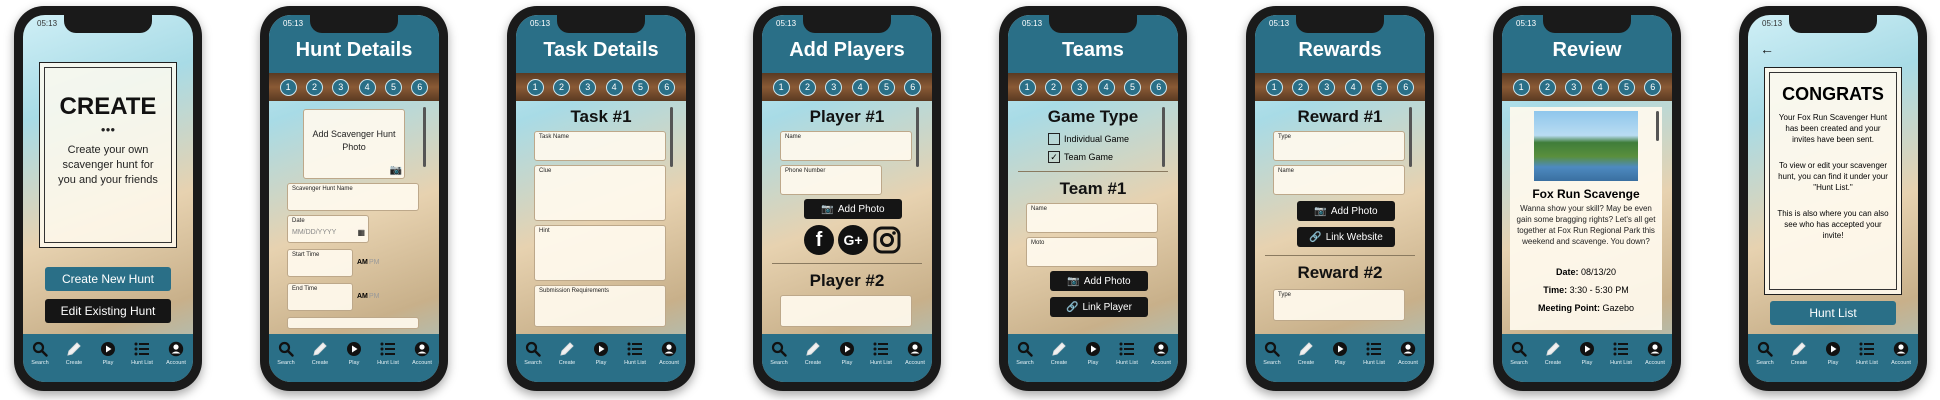 The height and width of the screenshot is (400, 1940). Describe the element at coordinates (1054, 157) in the screenshot. I see `checkbox-checked-icon: ✓` at that location.